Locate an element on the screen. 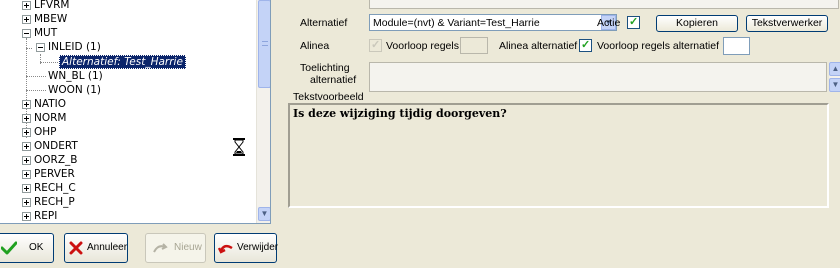 Image resolution: width=840 pixels, height=268 pixels. voorloop-regels-input is located at coordinates (474, 45).